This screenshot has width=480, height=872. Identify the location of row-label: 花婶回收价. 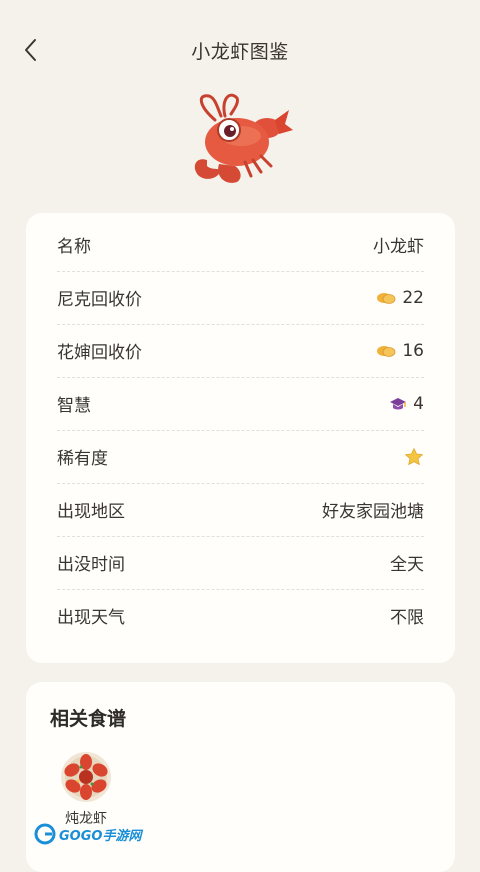
(99, 353).